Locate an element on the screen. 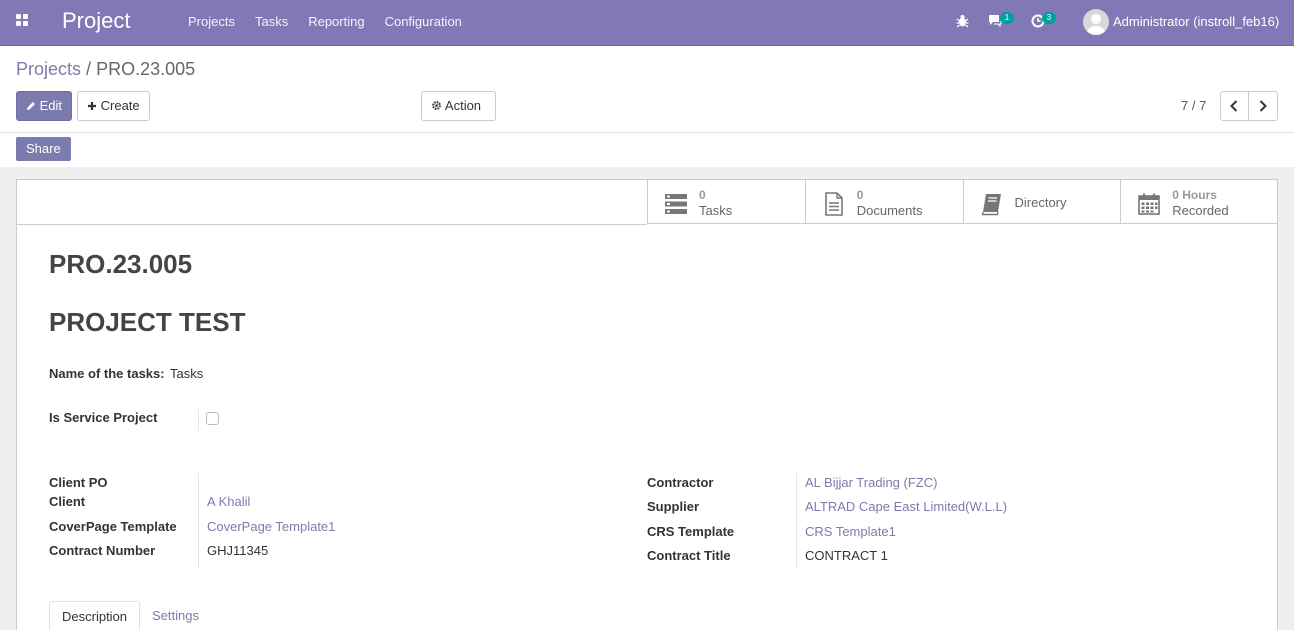  menu-item-configuration: Configuration is located at coordinates (423, 21).